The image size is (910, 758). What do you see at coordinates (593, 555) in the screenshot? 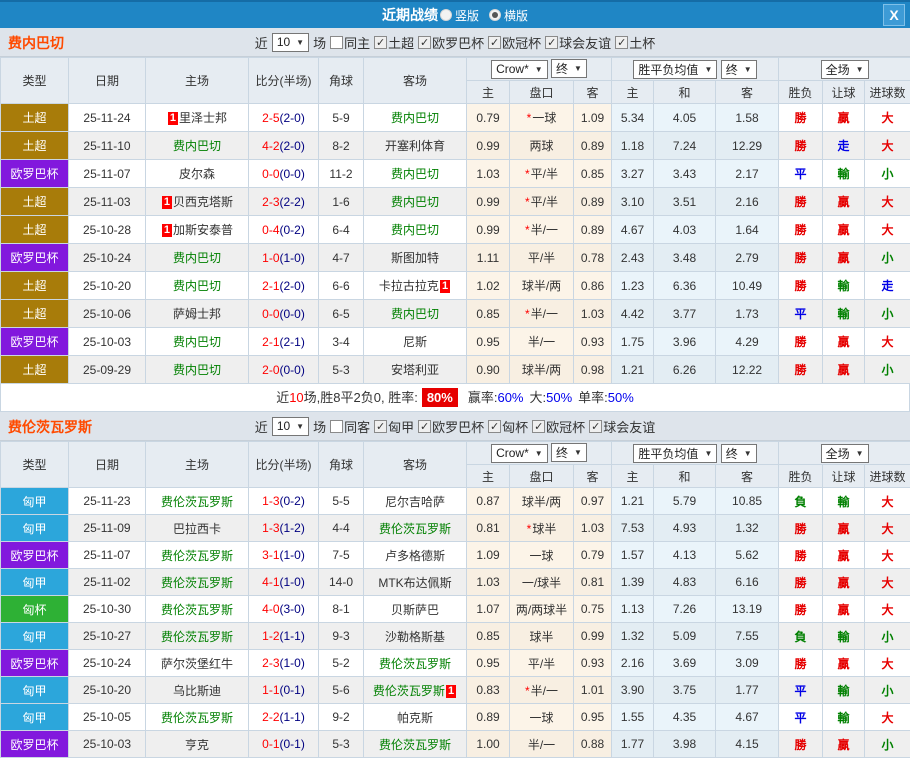
I see `away-odds-cell: 0.79` at bounding box center [593, 555].